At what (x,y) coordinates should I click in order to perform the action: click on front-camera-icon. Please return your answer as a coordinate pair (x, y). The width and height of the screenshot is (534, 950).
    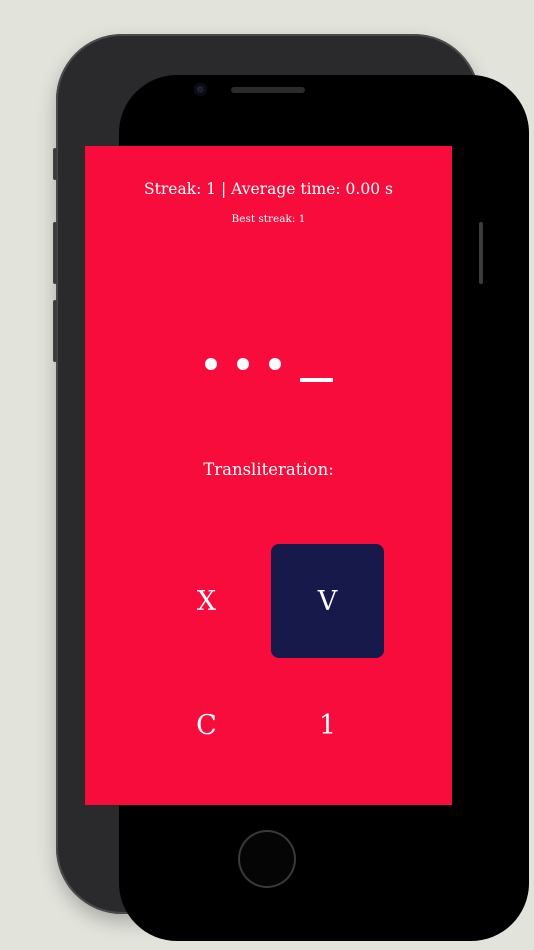
    Looking at the image, I should click on (200, 89).